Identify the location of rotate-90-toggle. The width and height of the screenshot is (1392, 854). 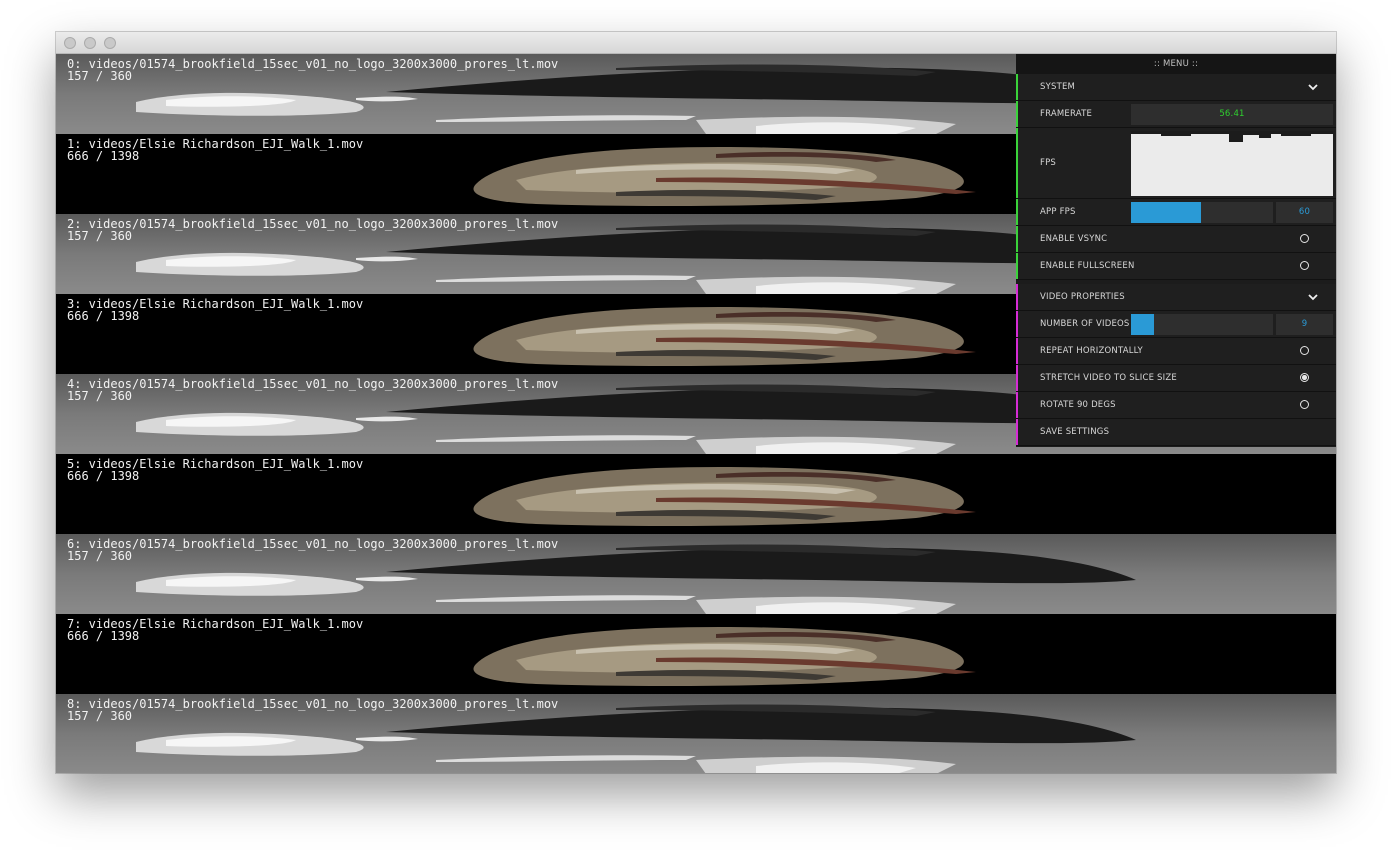
(1304, 404).